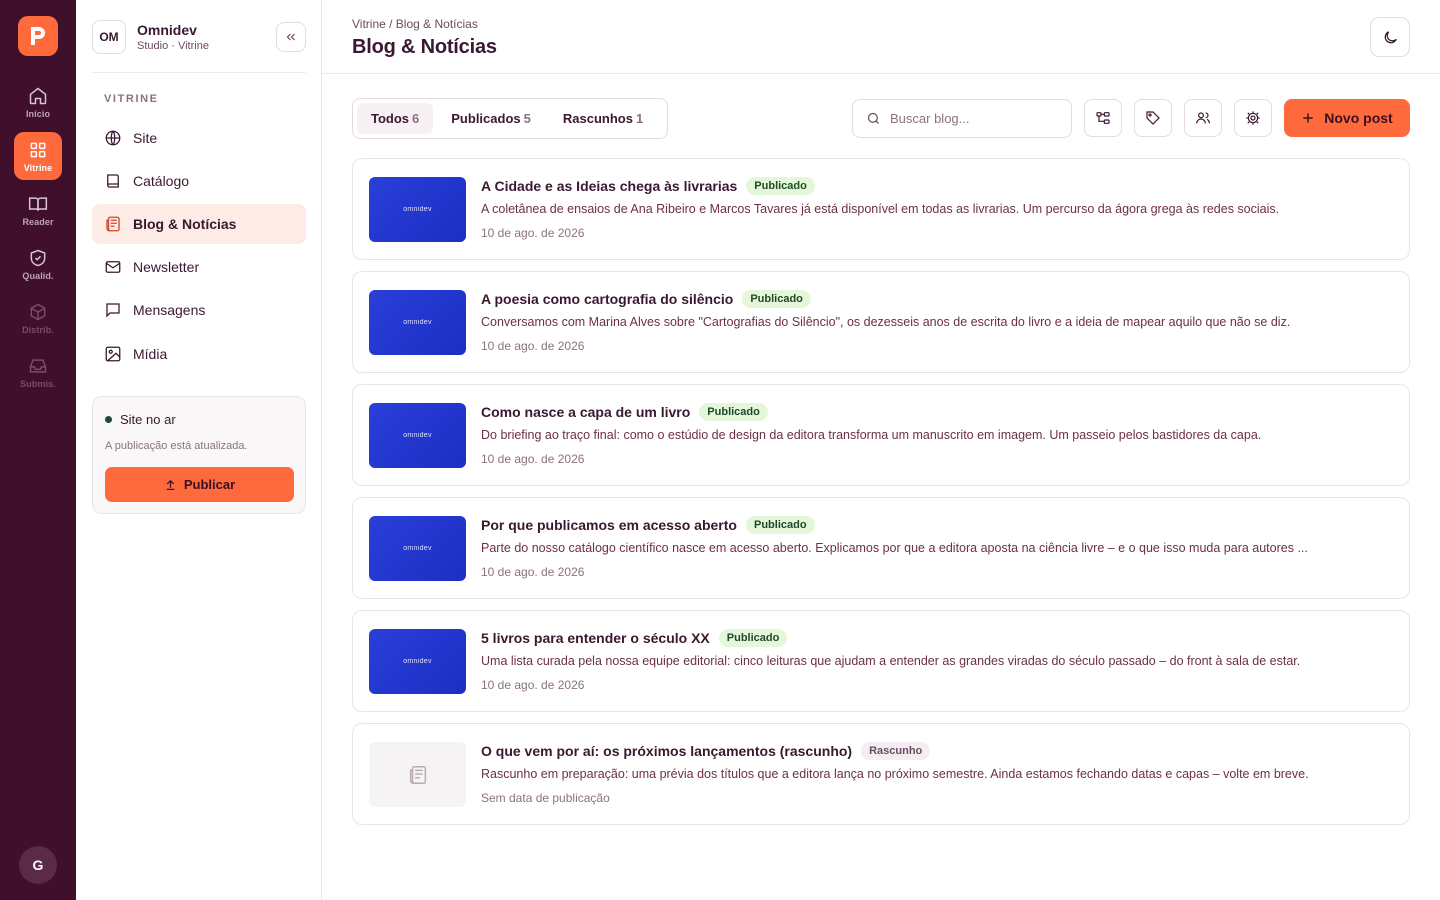  I want to click on divider, so click(199, 72).